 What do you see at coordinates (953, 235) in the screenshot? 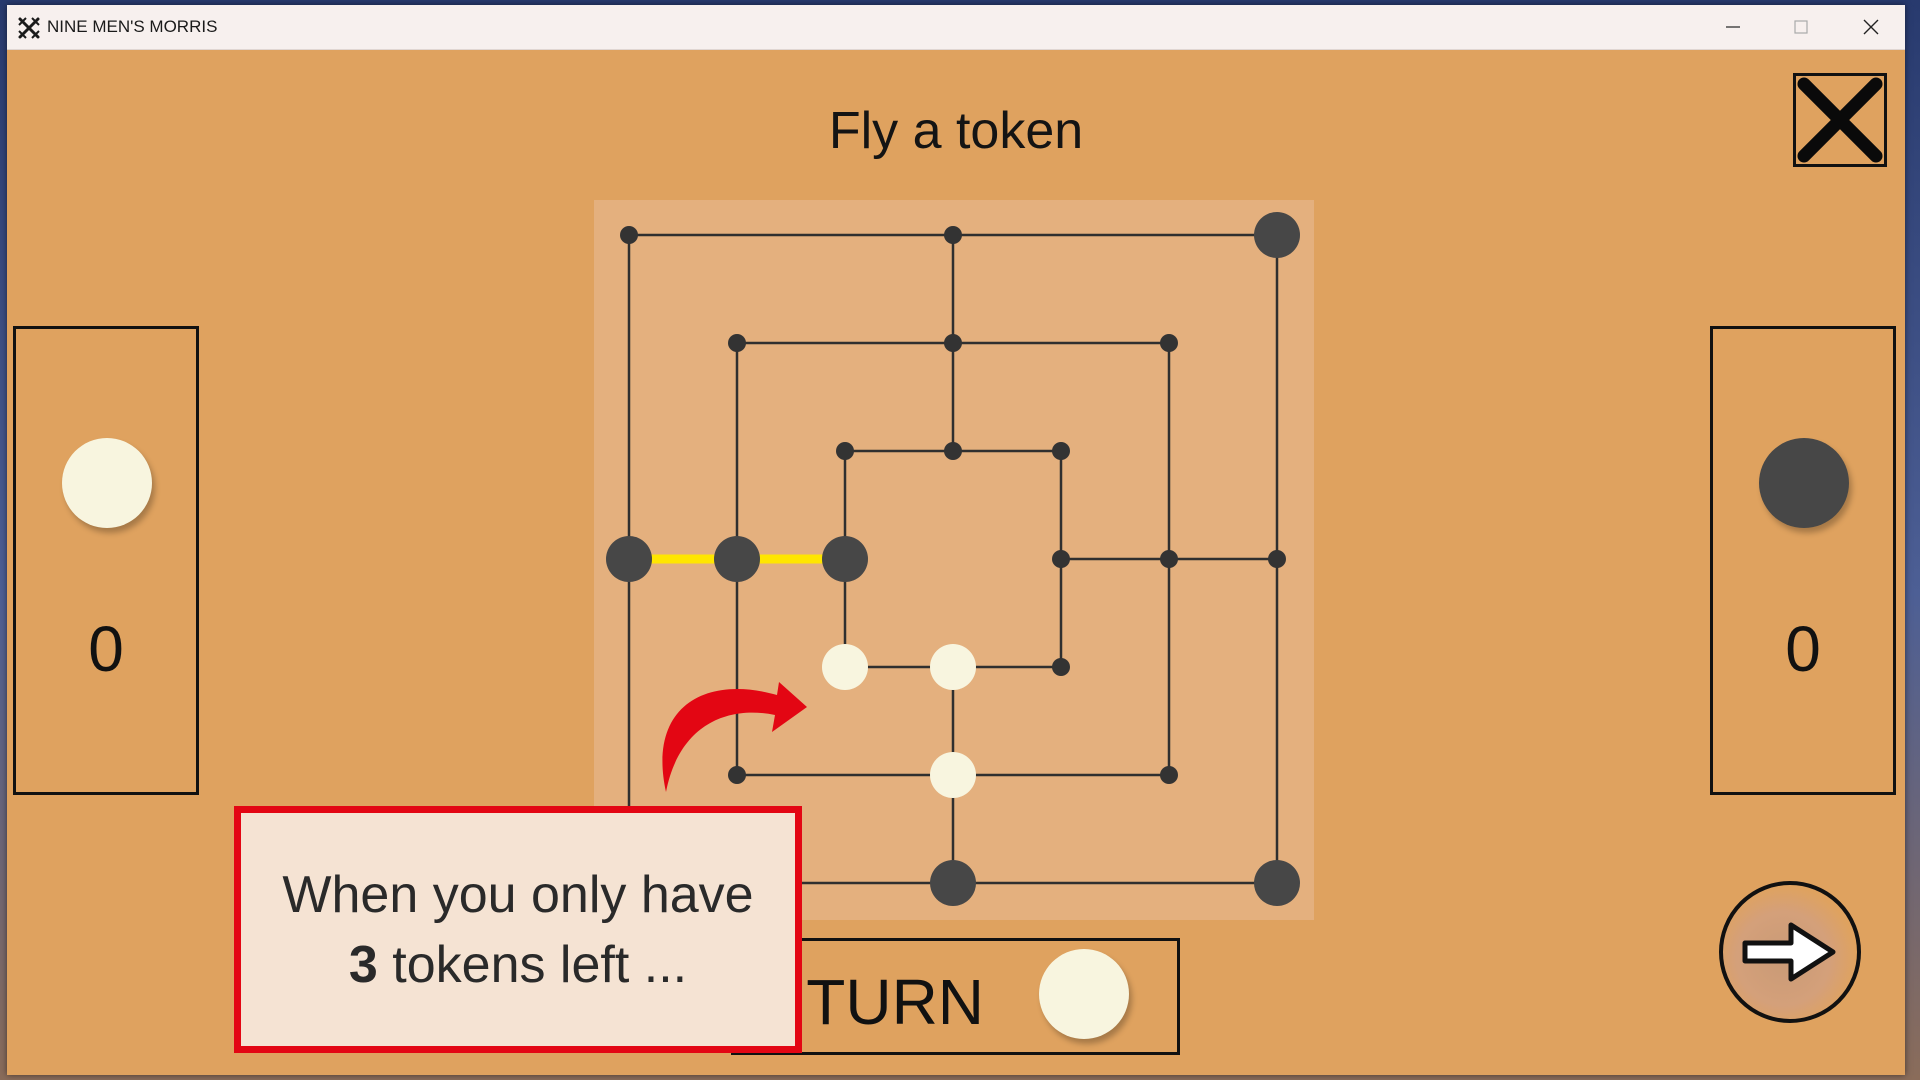
I see `point-outer-top-mid` at bounding box center [953, 235].